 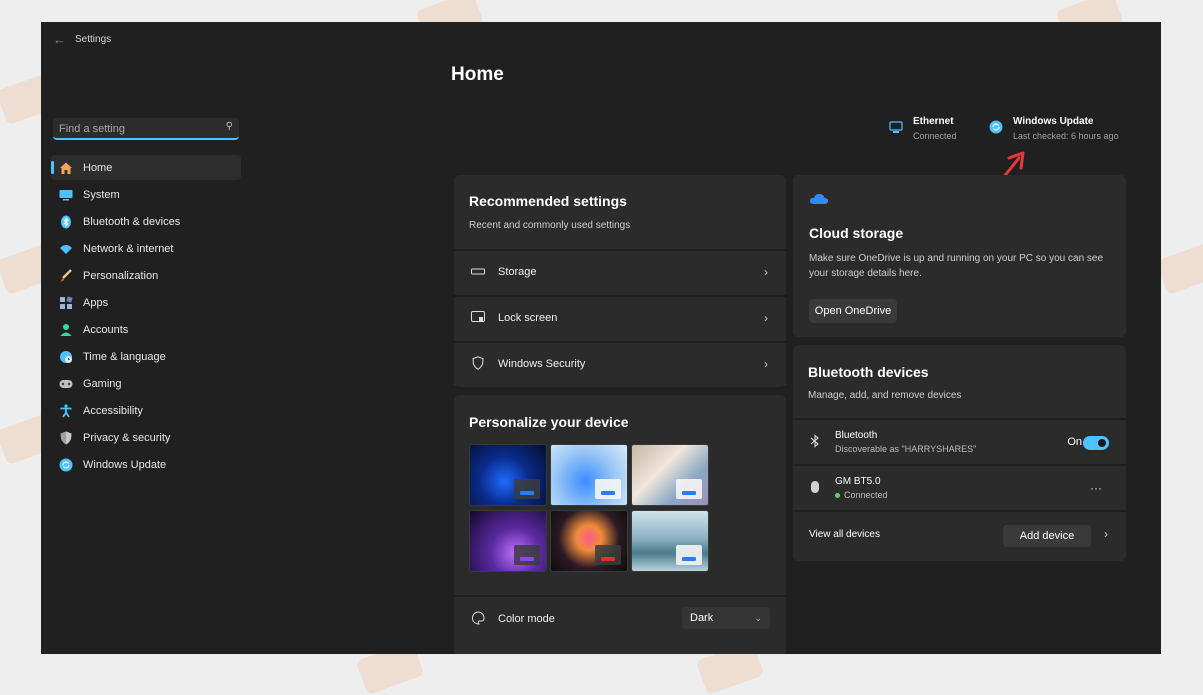 I want to click on home-icon, so click(x=66, y=168).